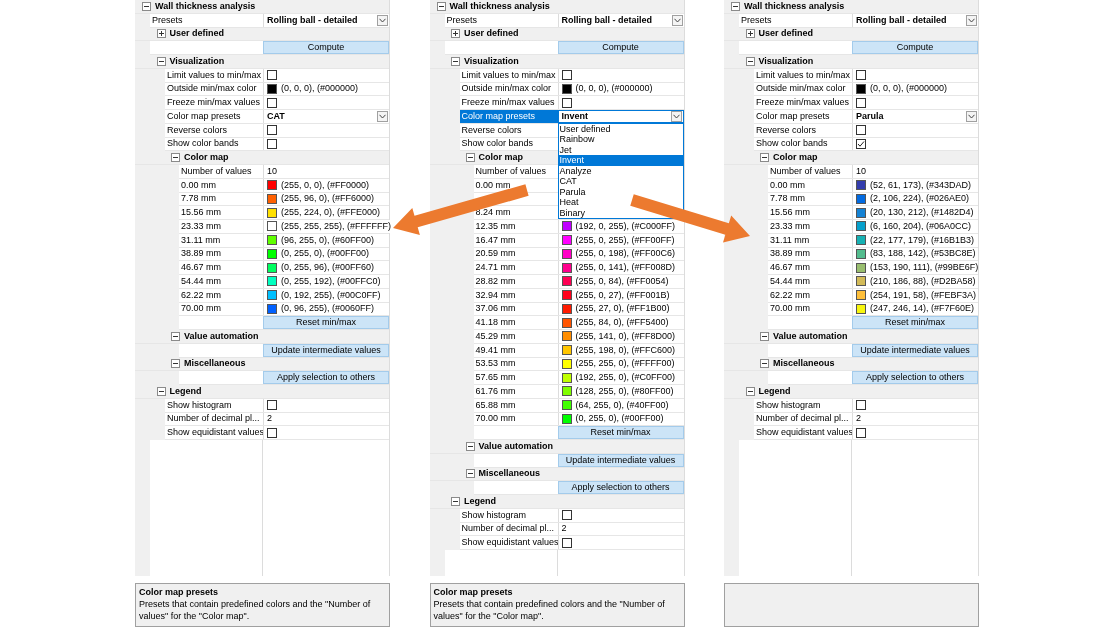  Describe the element at coordinates (515, 391) in the screenshot. I see `property-label: 61.76 mm` at that location.